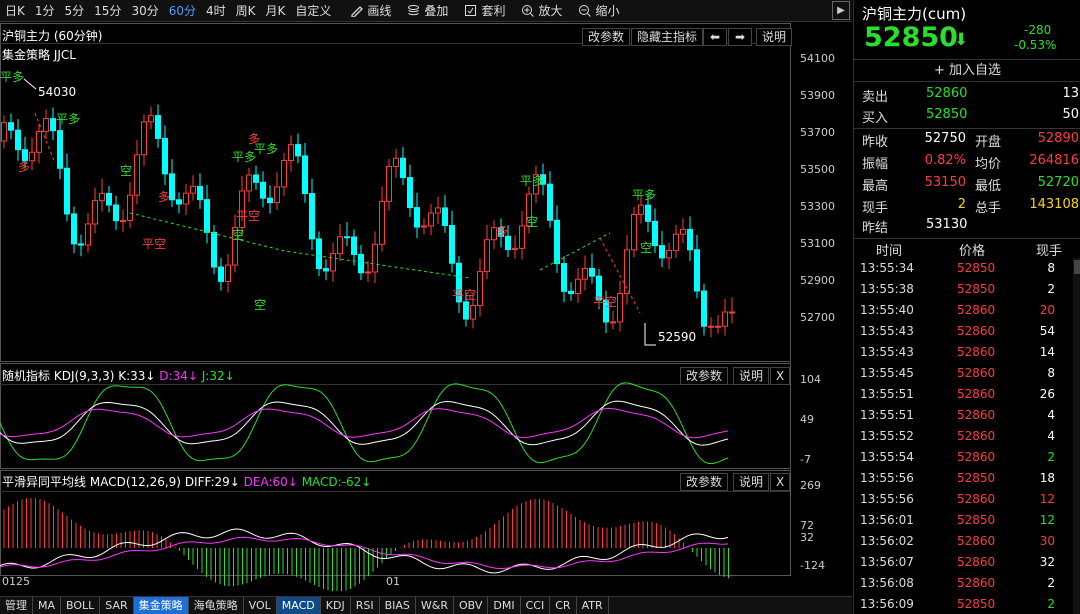 This screenshot has height=614, width=1080. Describe the element at coordinates (107, 11) in the screenshot. I see `period-3: 15分` at that location.